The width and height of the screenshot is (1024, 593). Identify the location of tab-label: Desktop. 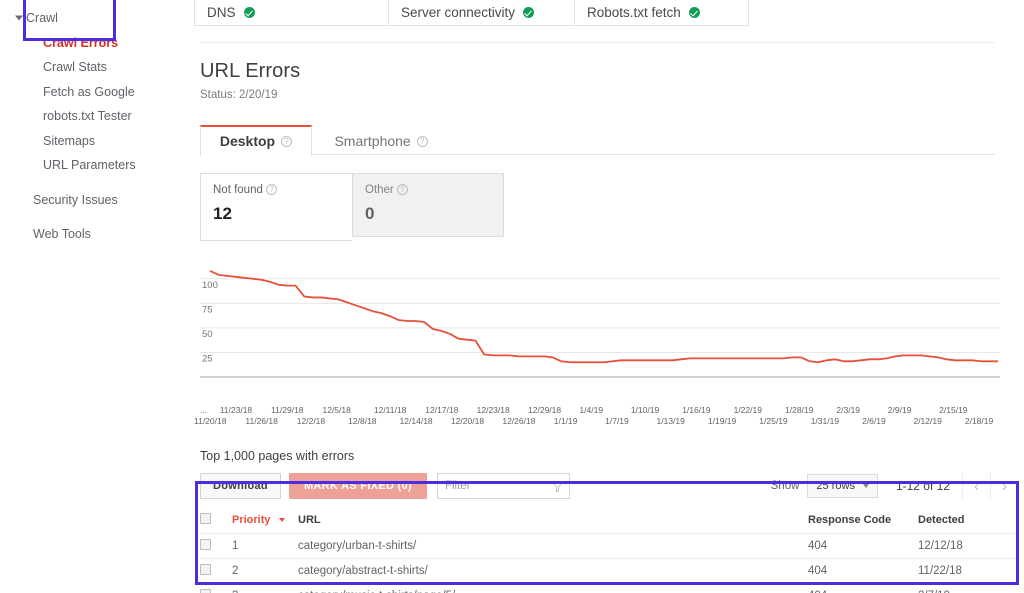
(247, 141).